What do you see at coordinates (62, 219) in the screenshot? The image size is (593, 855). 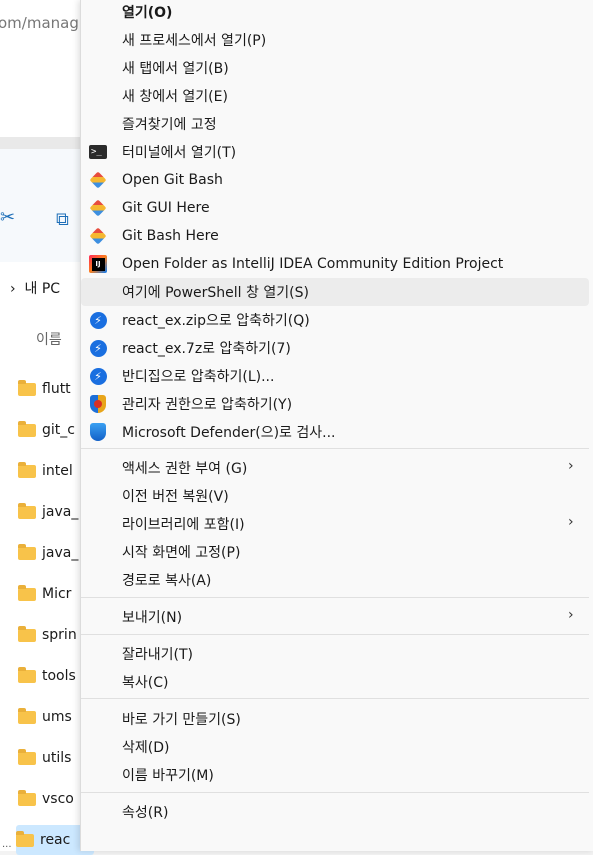 I see `copy-icon: ⧉` at bounding box center [62, 219].